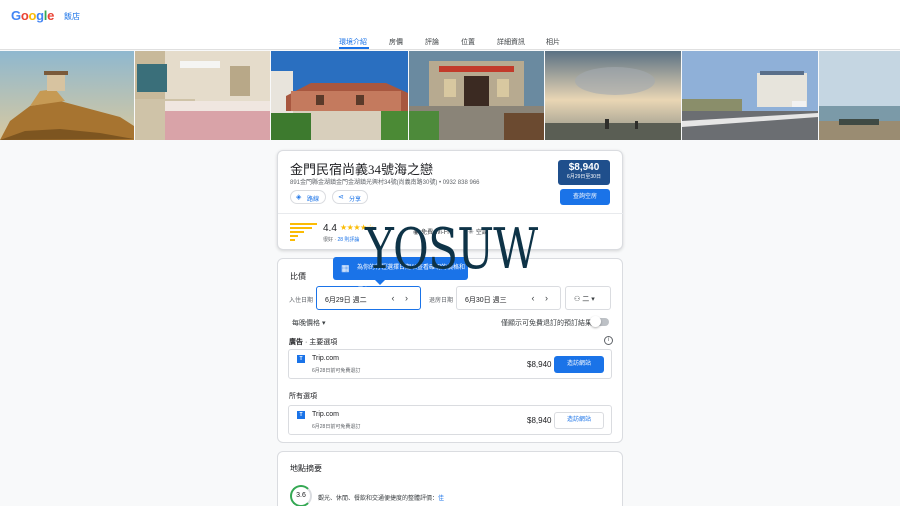 The width and height of the screenshot is (900, 506). What do you see at coordinates (584, 177) in the screenshot?
I see `price-dates: 6月29日至30日` at bounding box center [584, 177].